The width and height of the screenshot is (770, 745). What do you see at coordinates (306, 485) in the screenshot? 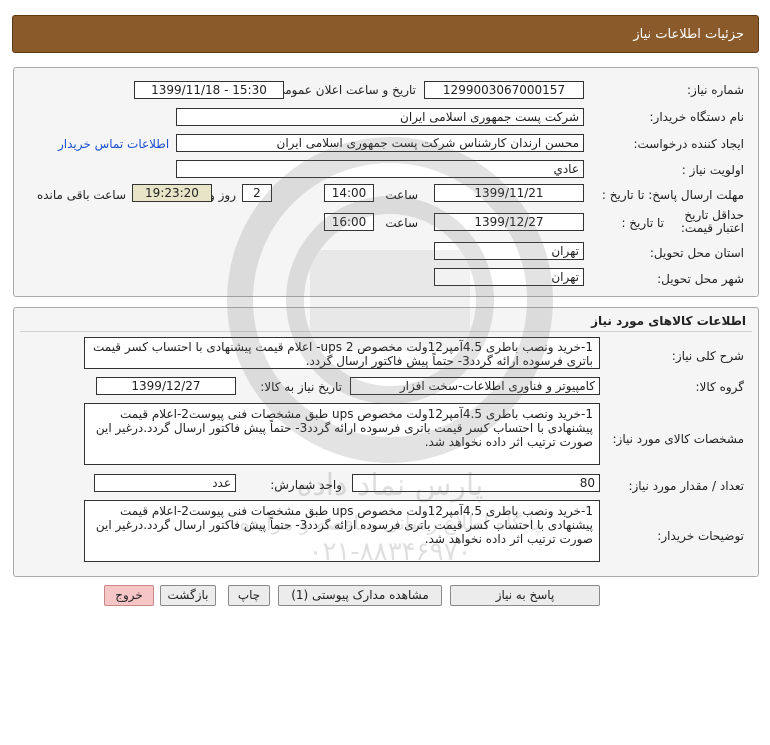
I see `unit-label: واحد شمارش:` at bounding box center [306, 485].